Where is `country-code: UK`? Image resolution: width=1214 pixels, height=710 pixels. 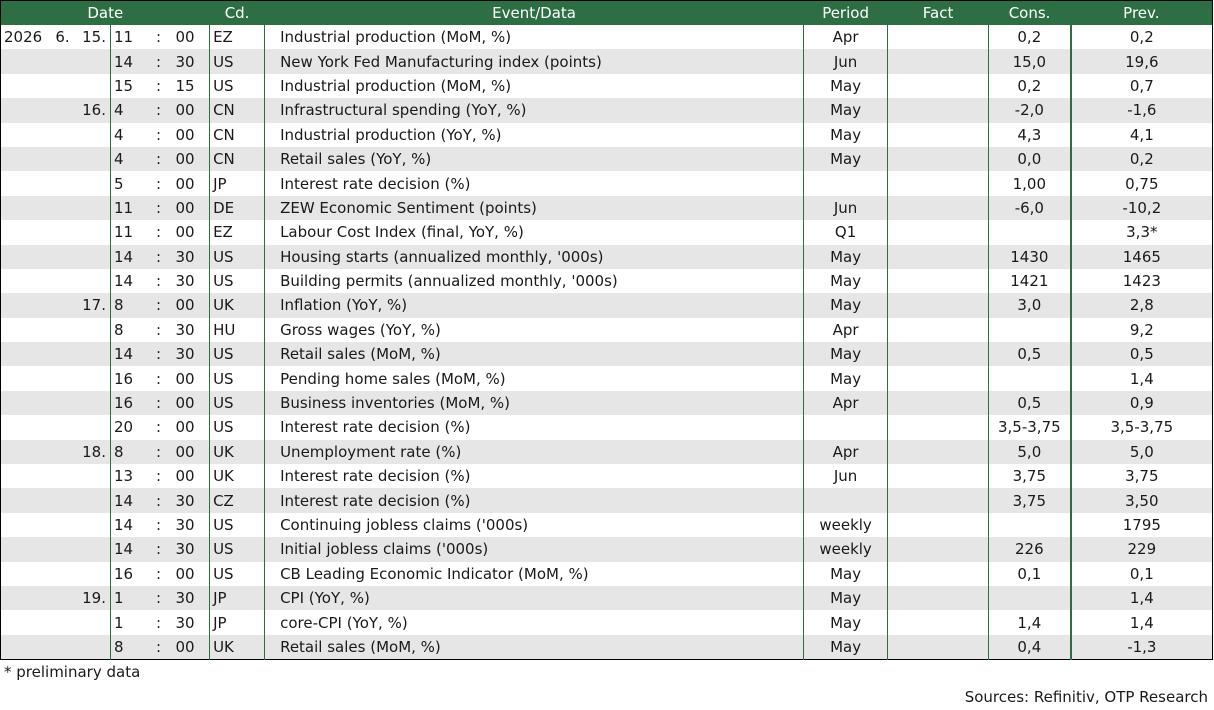 country-code: UK is located at coordinates (237, 647).